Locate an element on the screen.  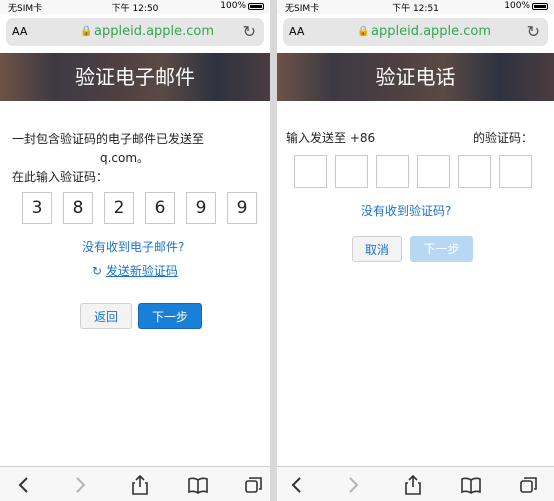
code-digit-2: 8 is located at coordinates (78, 208).